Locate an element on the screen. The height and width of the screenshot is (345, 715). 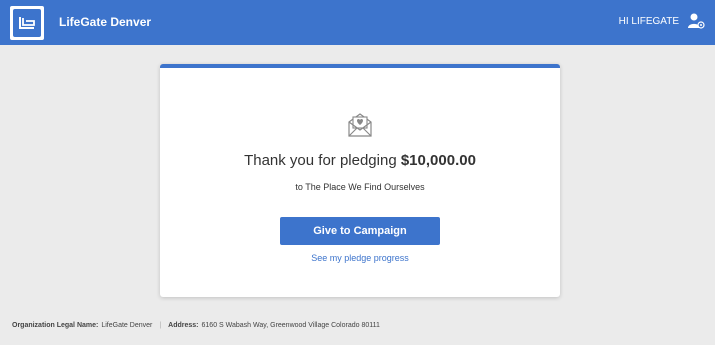
pledge-thank-you-message: Thank you for pledging $10,000.00 is located at coordinates (360, 160).